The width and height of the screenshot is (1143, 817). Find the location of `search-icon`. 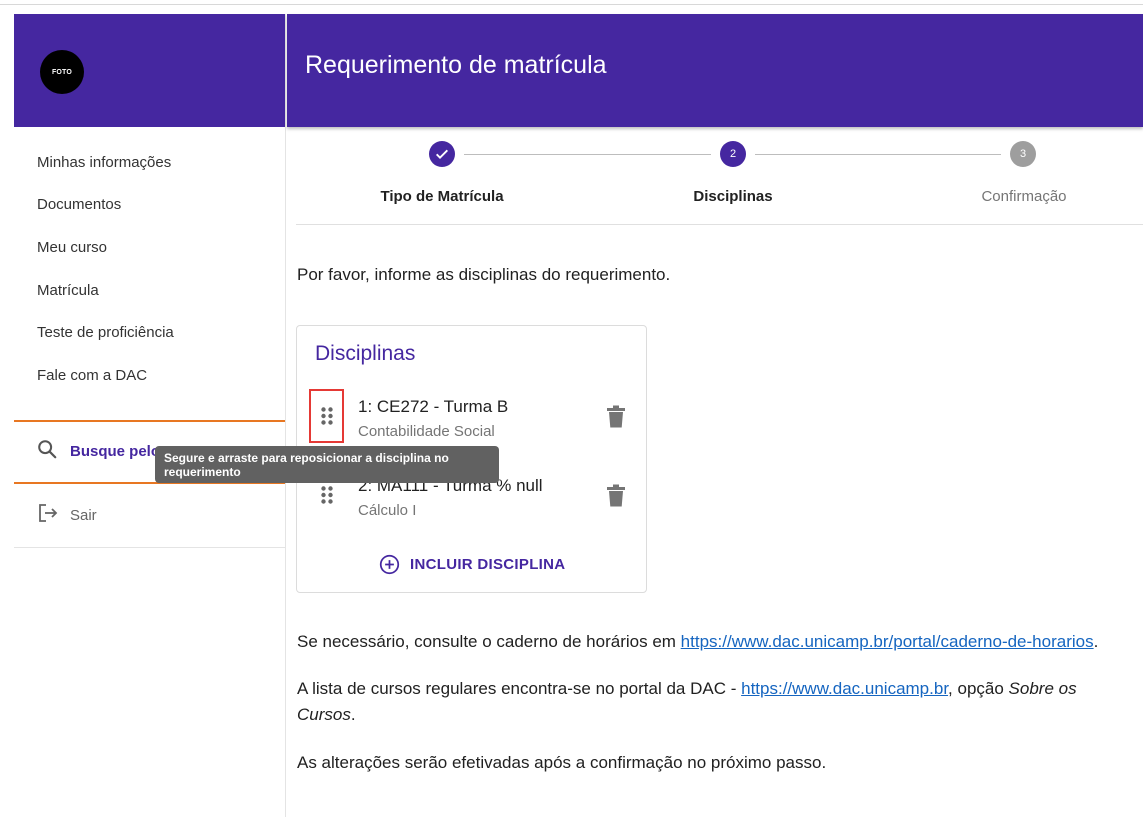

search-icon is located at coordinates (47, 451).